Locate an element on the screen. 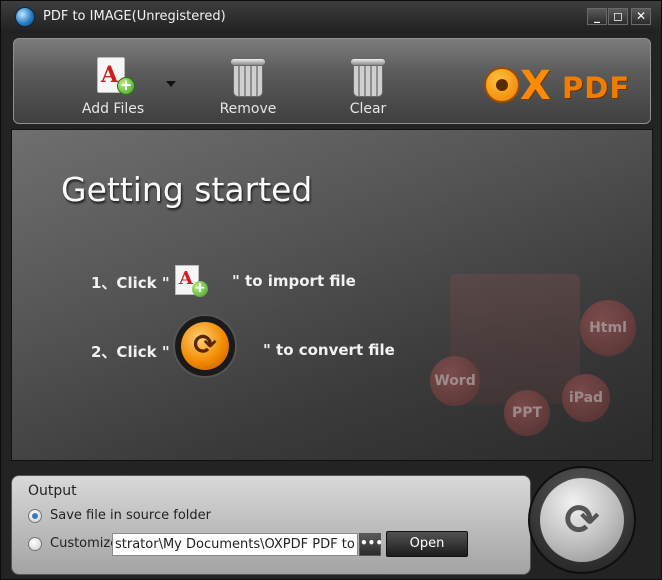 This screenshot has width=662, height=580. step1-add-icon: A + is located at coordinates (193, 281).